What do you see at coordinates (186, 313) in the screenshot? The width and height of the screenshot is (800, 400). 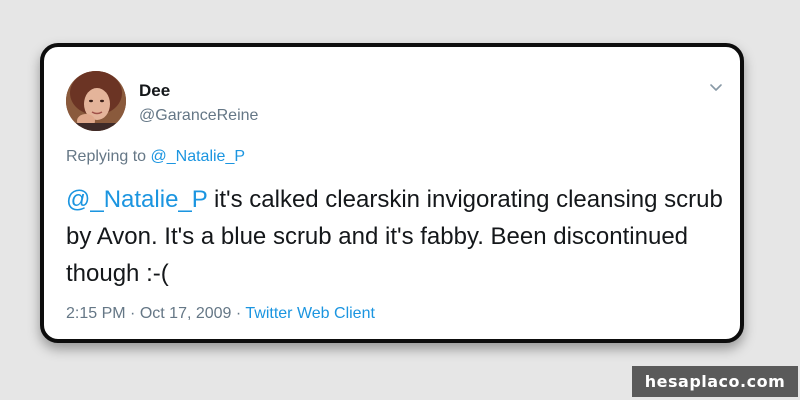 I see `tweet-date: Oct 17, 2009` at bounding box center [186, 313].